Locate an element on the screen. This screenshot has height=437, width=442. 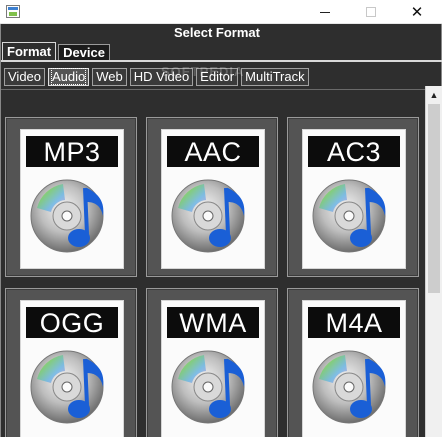
watermark: SOFTPEDIA is located at coordinates (203, 71).